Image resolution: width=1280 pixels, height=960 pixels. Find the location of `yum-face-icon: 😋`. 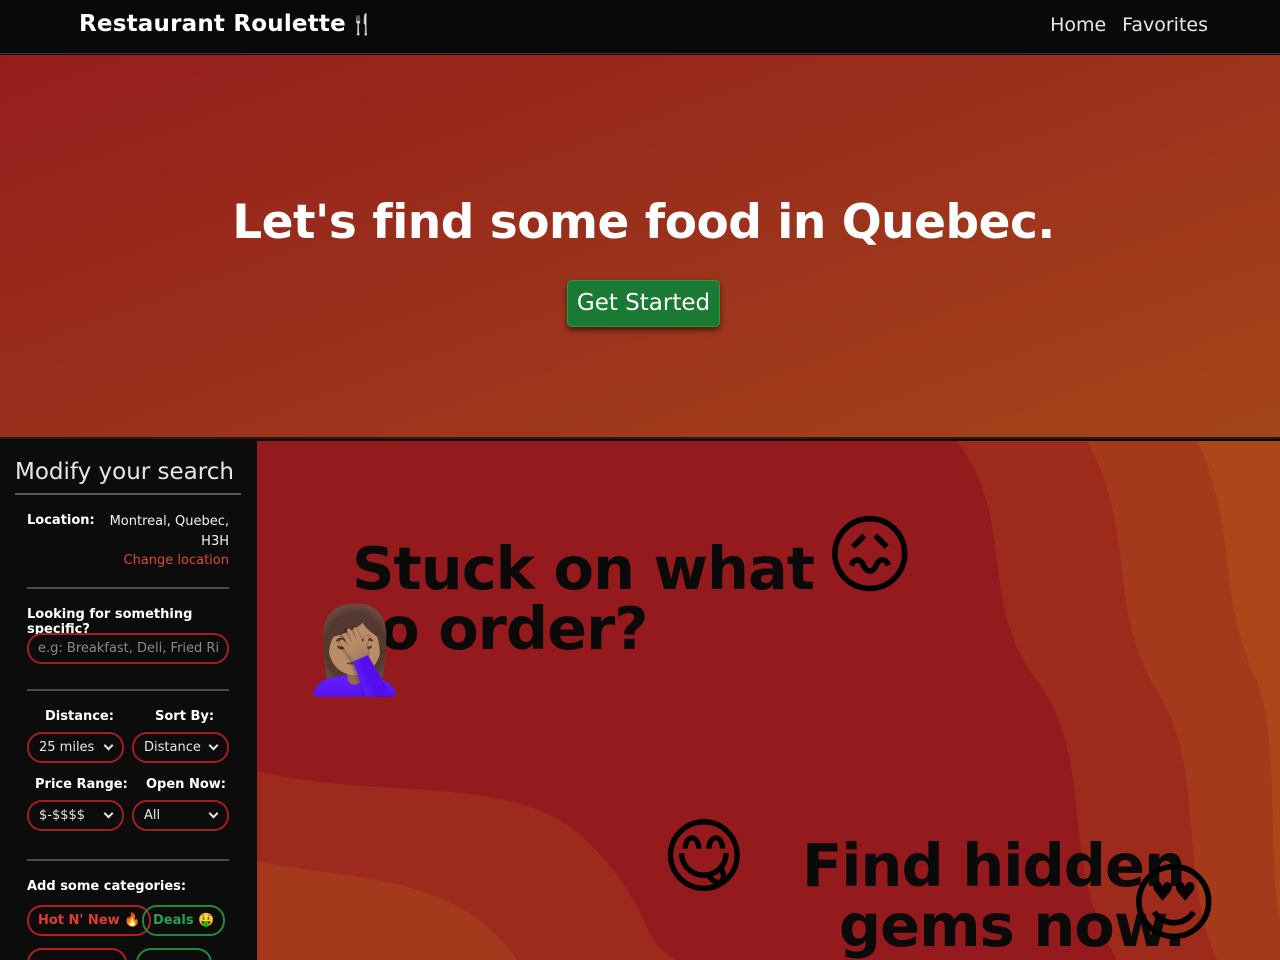

yum-face-icon: 😋 is located at coordinates (704, 857).